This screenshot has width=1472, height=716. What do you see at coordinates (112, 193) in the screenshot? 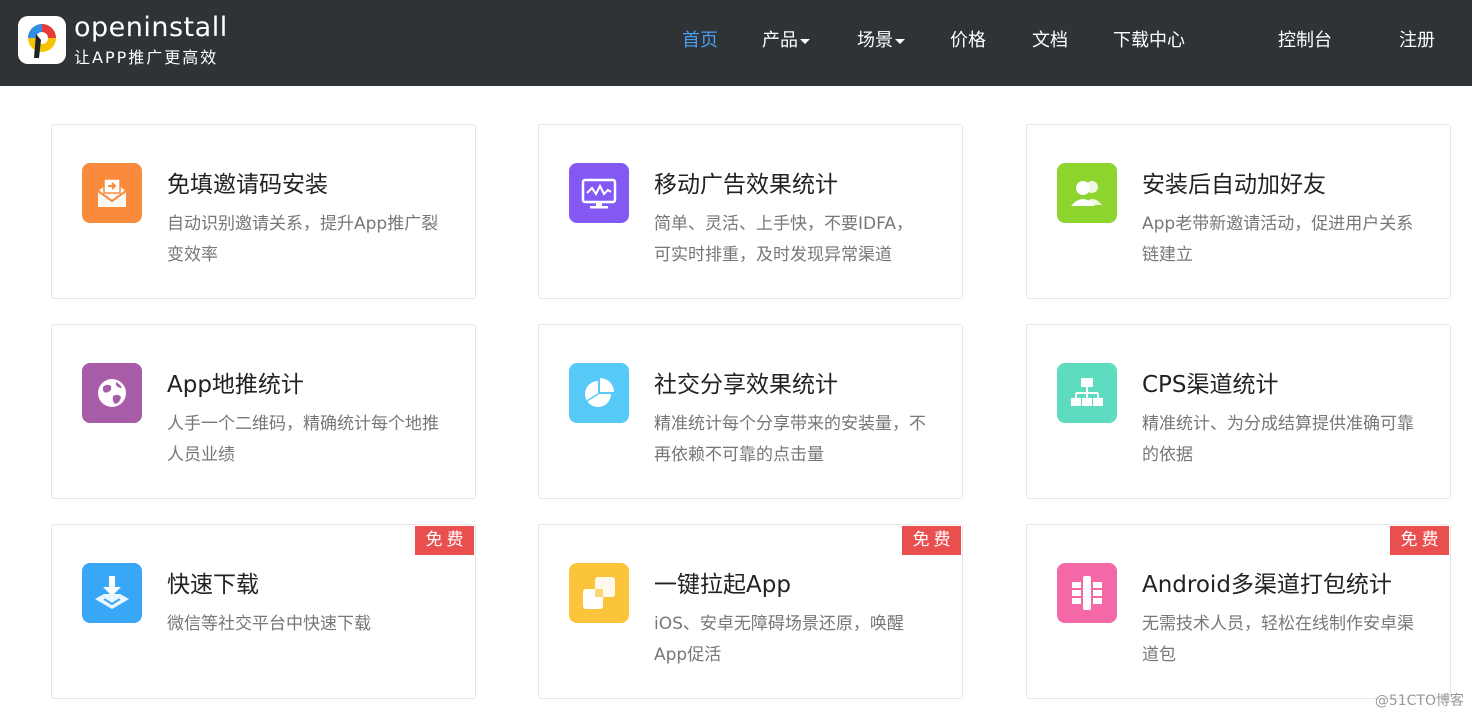
I see `envelope-icon` at bounding box center [112, 193].